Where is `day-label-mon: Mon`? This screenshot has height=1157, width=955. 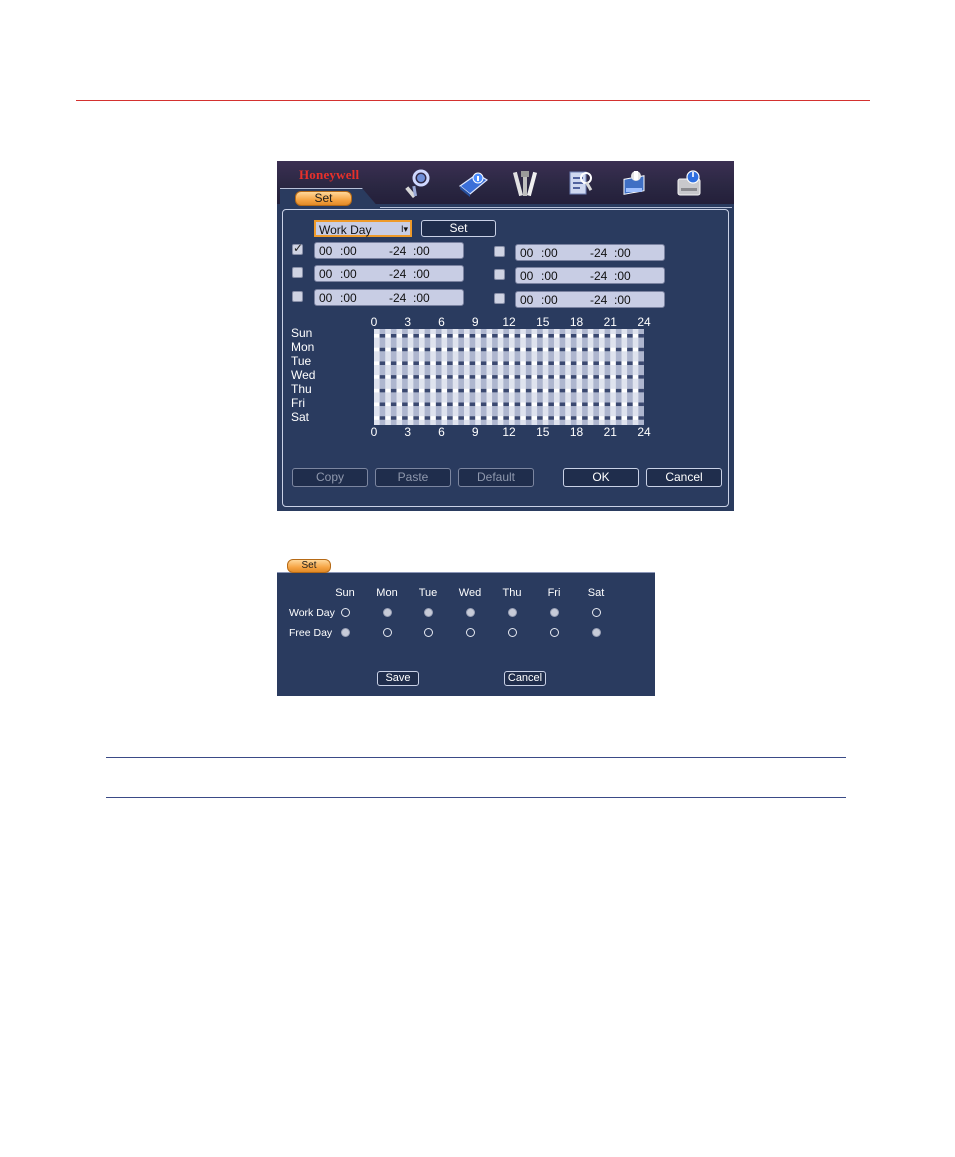 day-label-mon: Mon is located at coordinates (303, 347).